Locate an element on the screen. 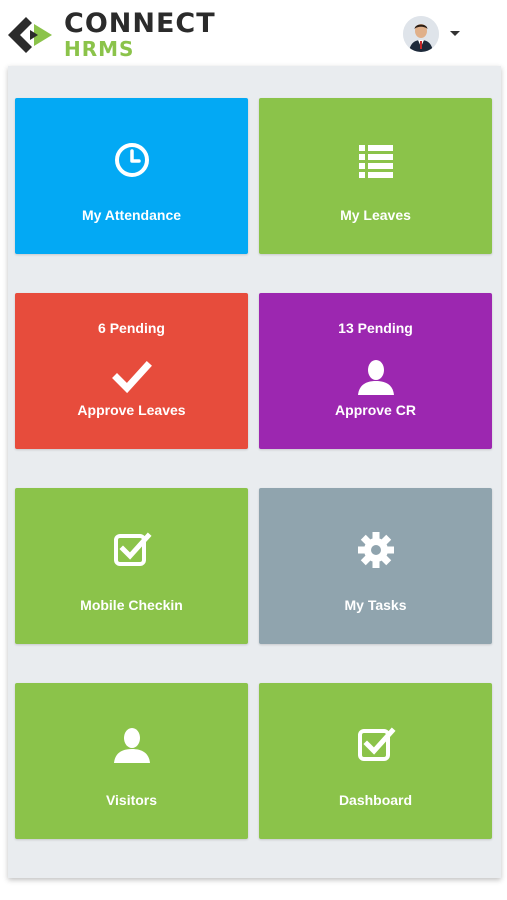  pending-count-badge: 6 Pending is located at coordinates (131, 328).